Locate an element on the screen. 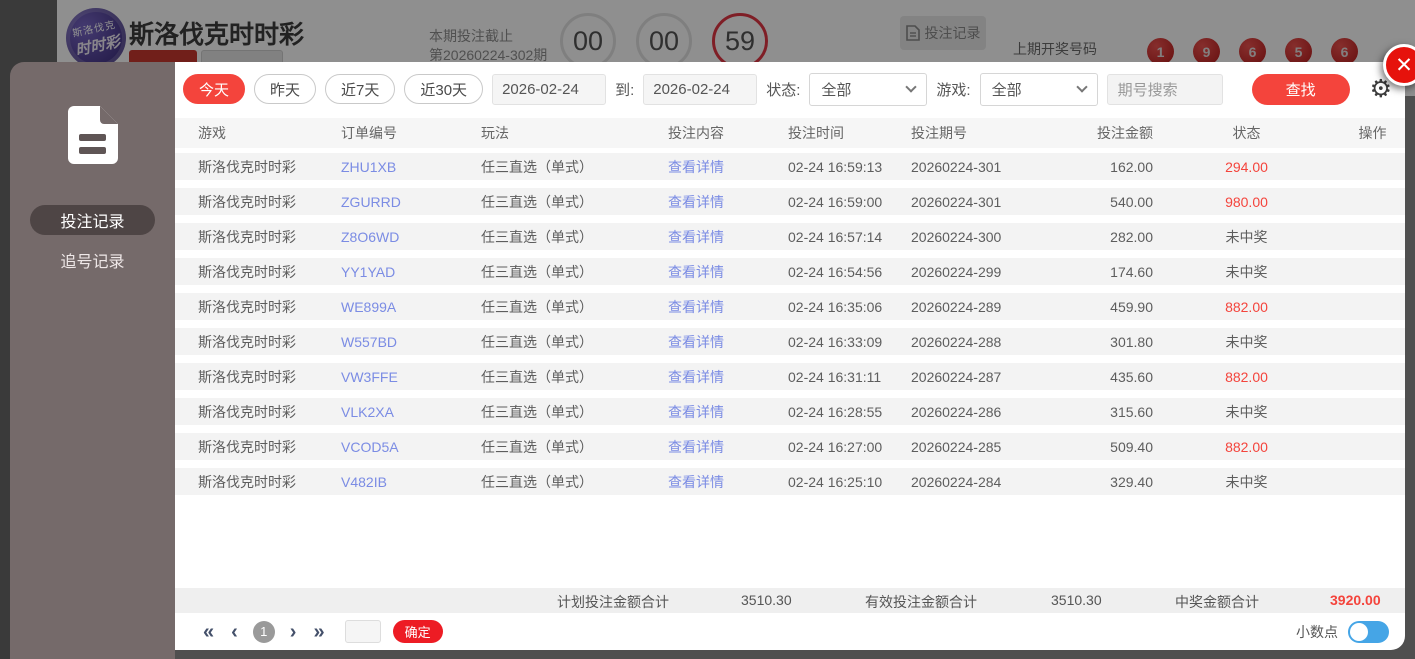 The image size is (1415, 659). last-page-icon: » is located at coordinates (318, 632).